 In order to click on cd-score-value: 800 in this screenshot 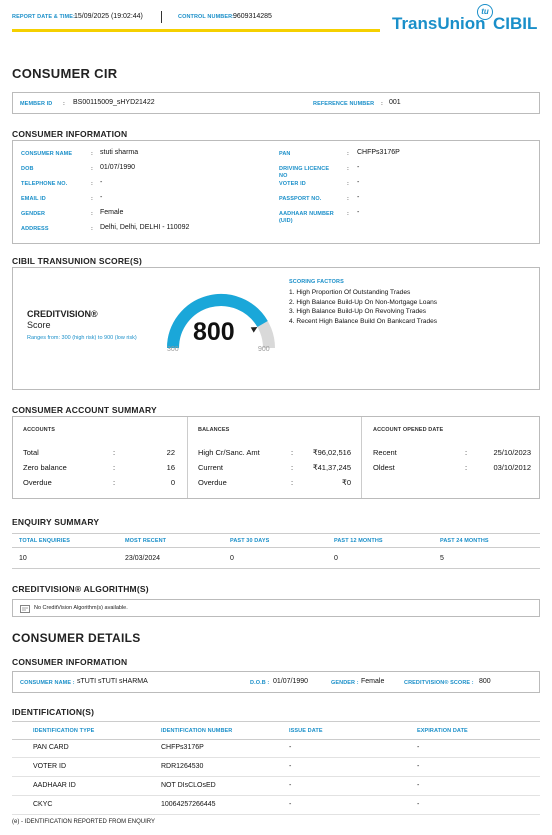, I will do `click(485, 681)`.